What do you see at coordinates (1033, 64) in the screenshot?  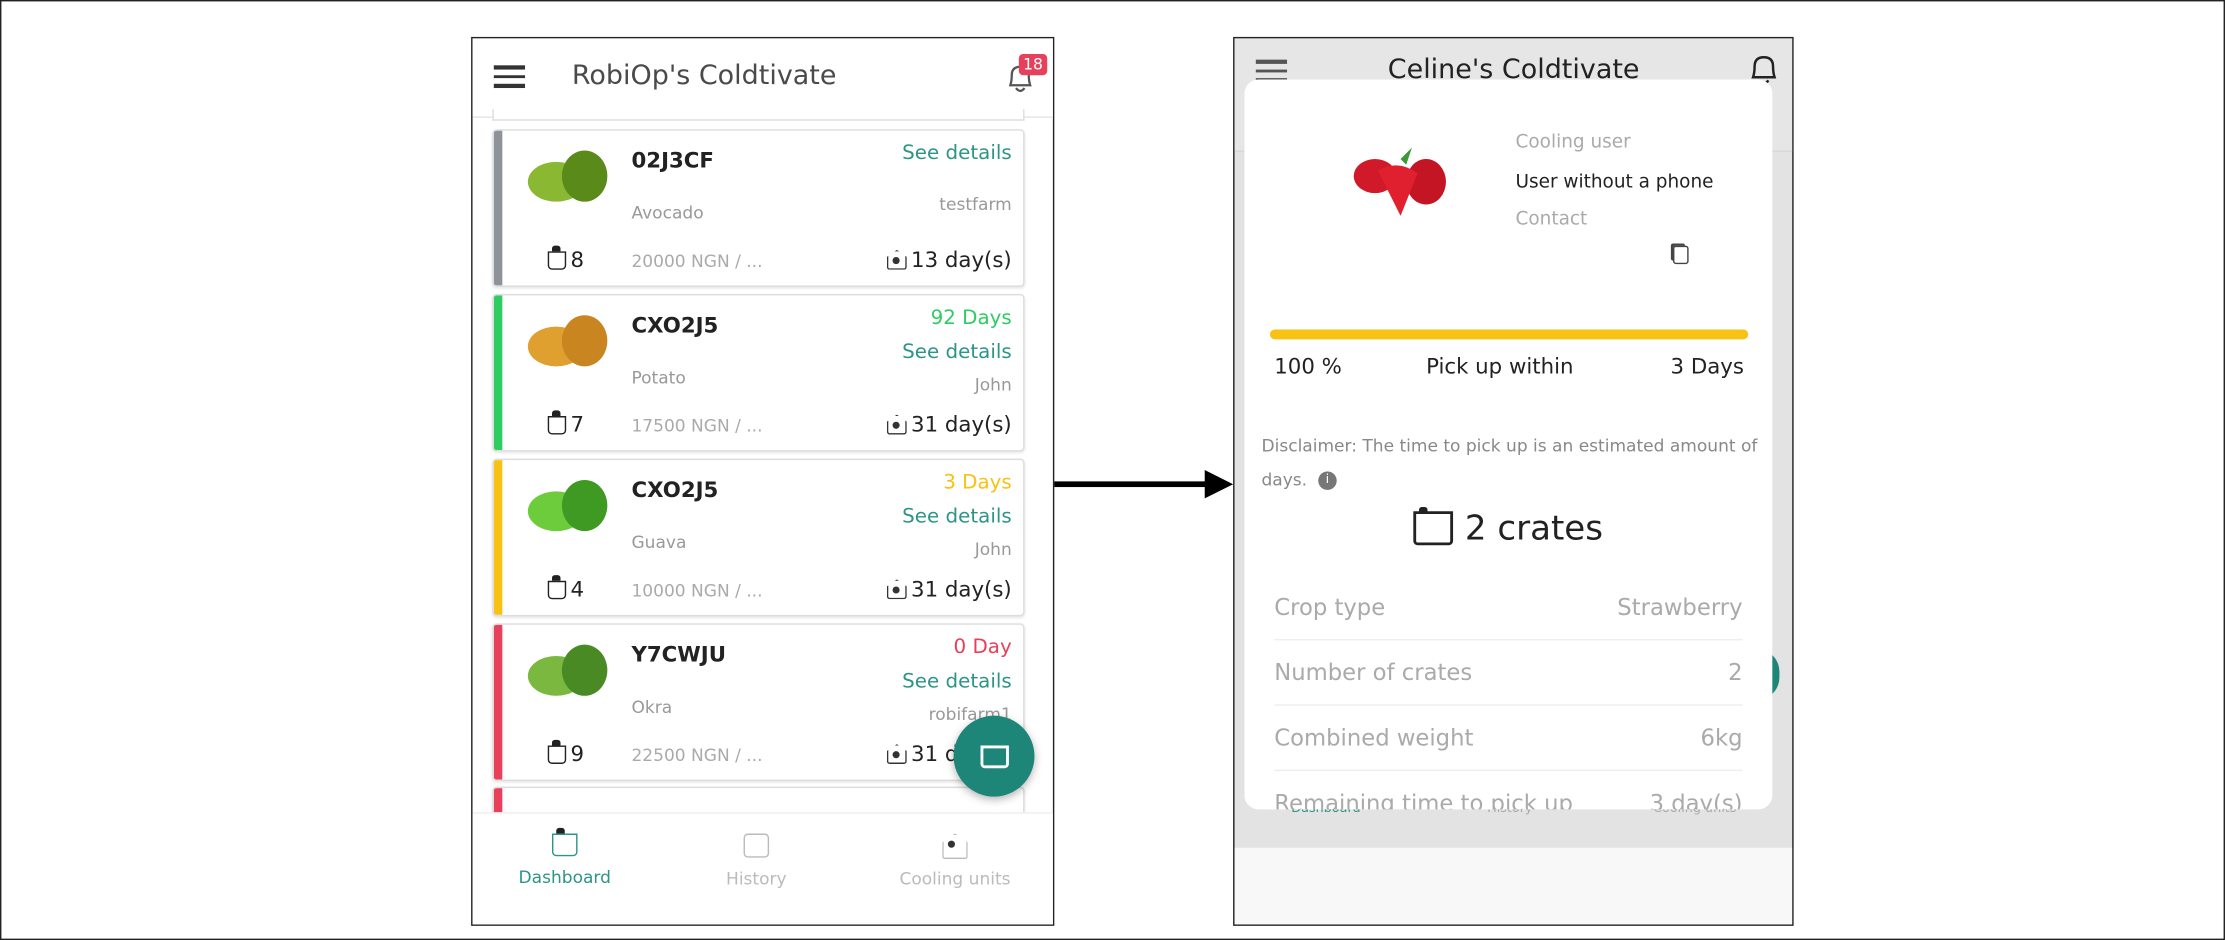 I see `notification-badge: 18` at bounding box center [1033, 64].